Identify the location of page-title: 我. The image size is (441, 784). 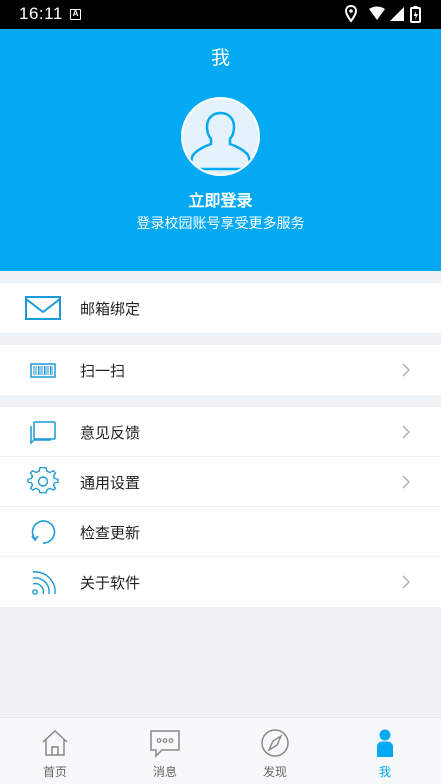
(220, 58).